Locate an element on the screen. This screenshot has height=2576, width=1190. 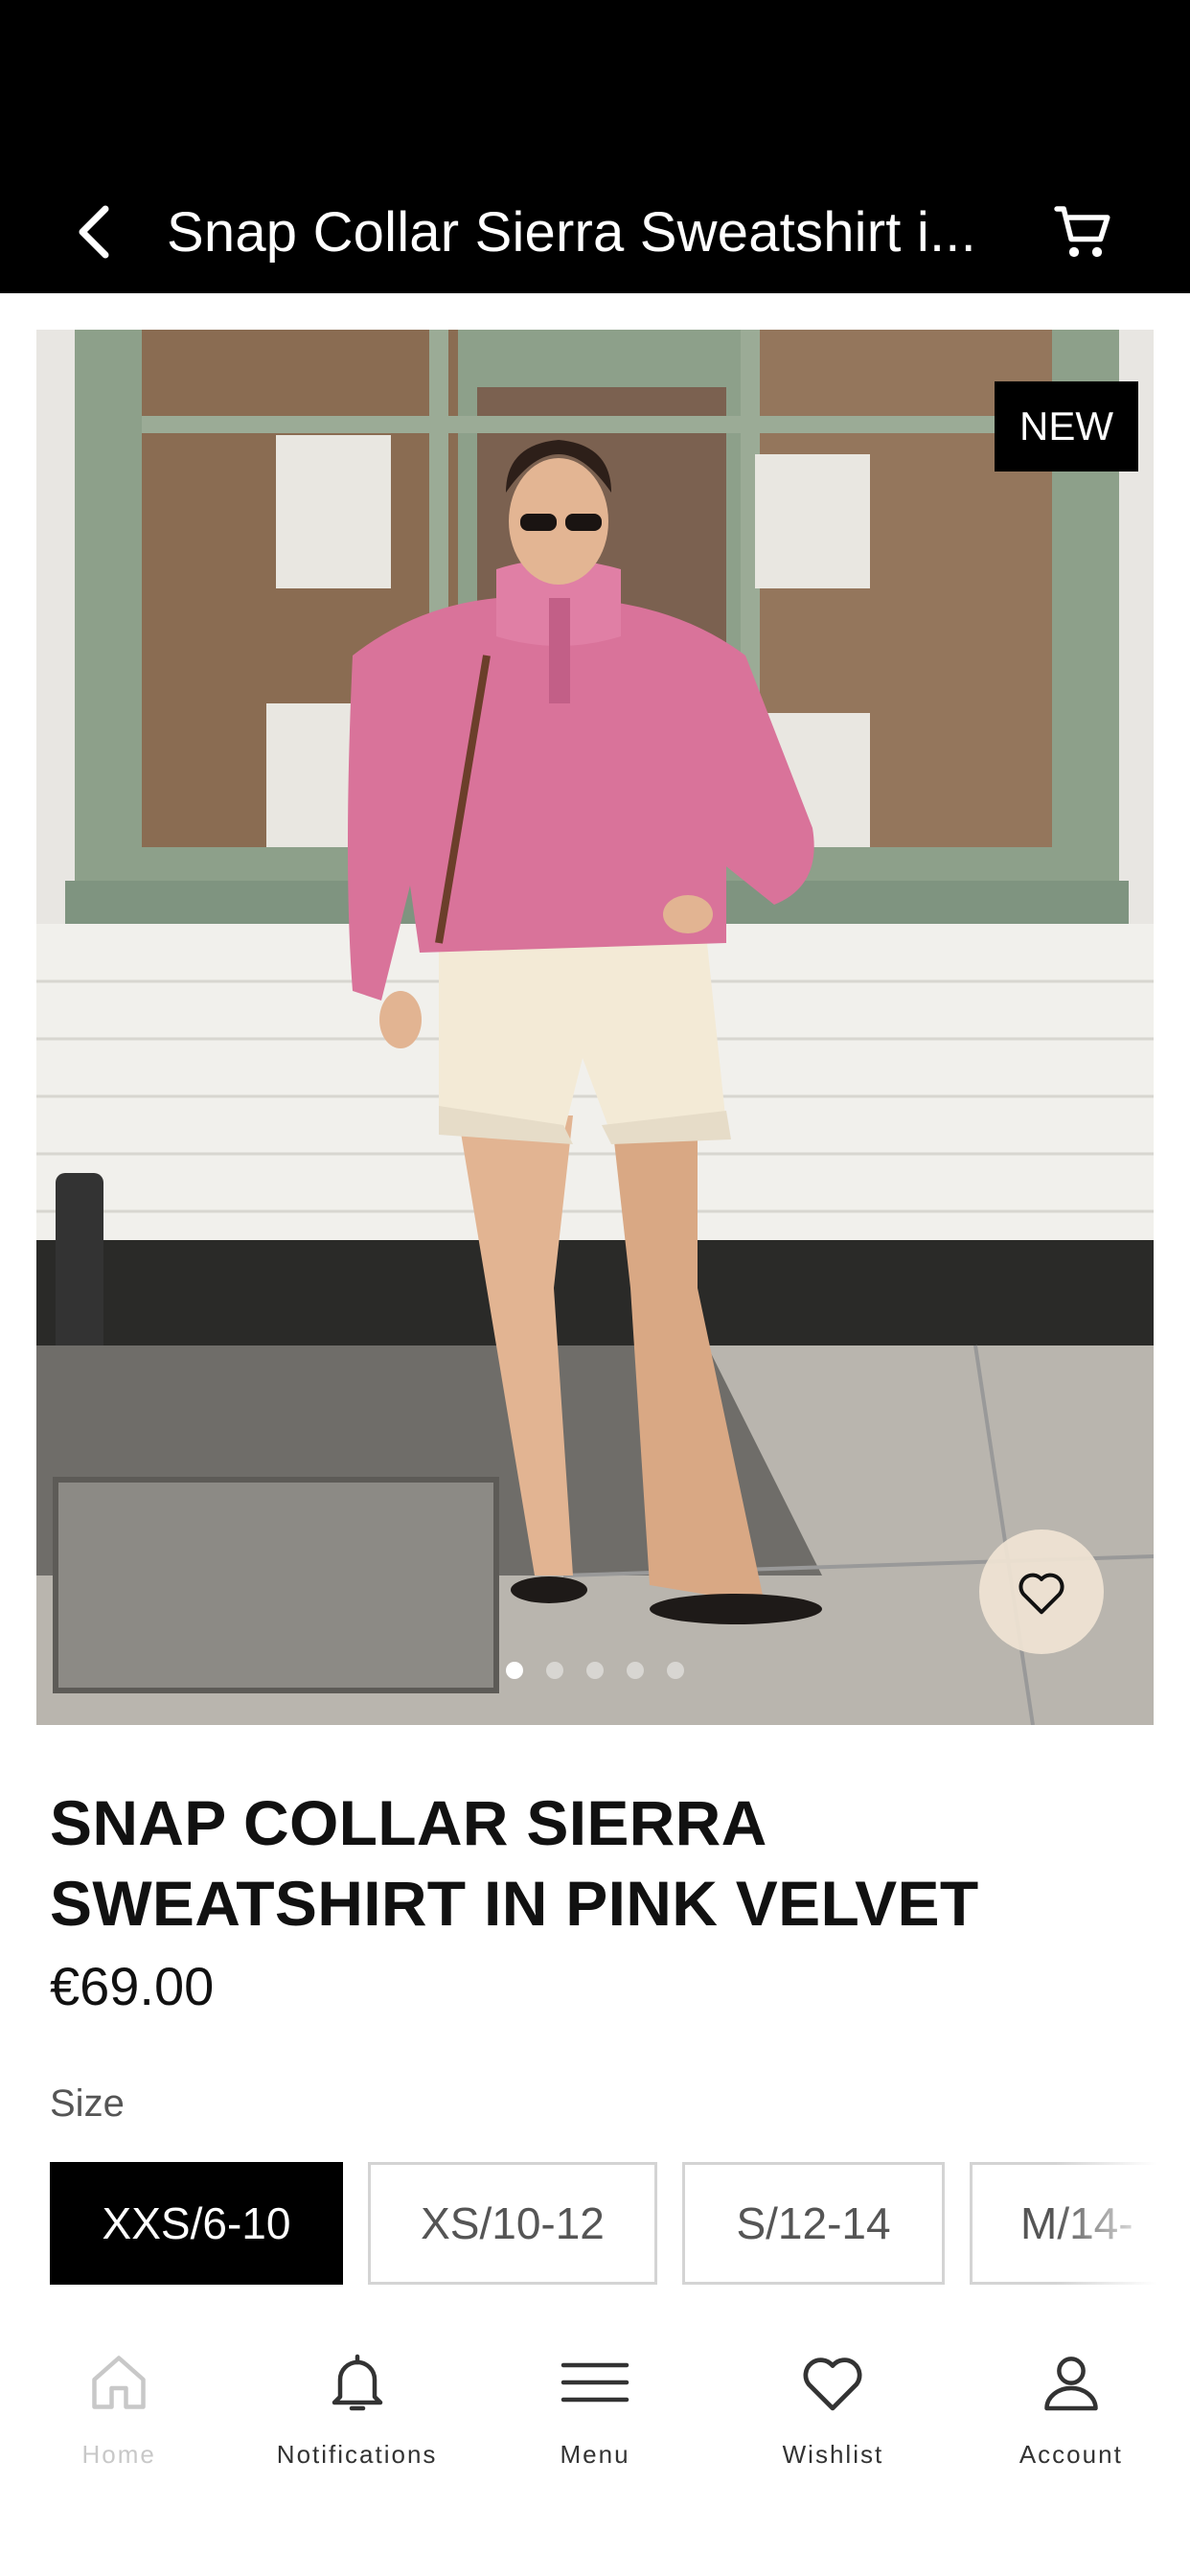
product-name-line-1: SNAP COLLAR SIERRA is located at coordinates (409, 1822).